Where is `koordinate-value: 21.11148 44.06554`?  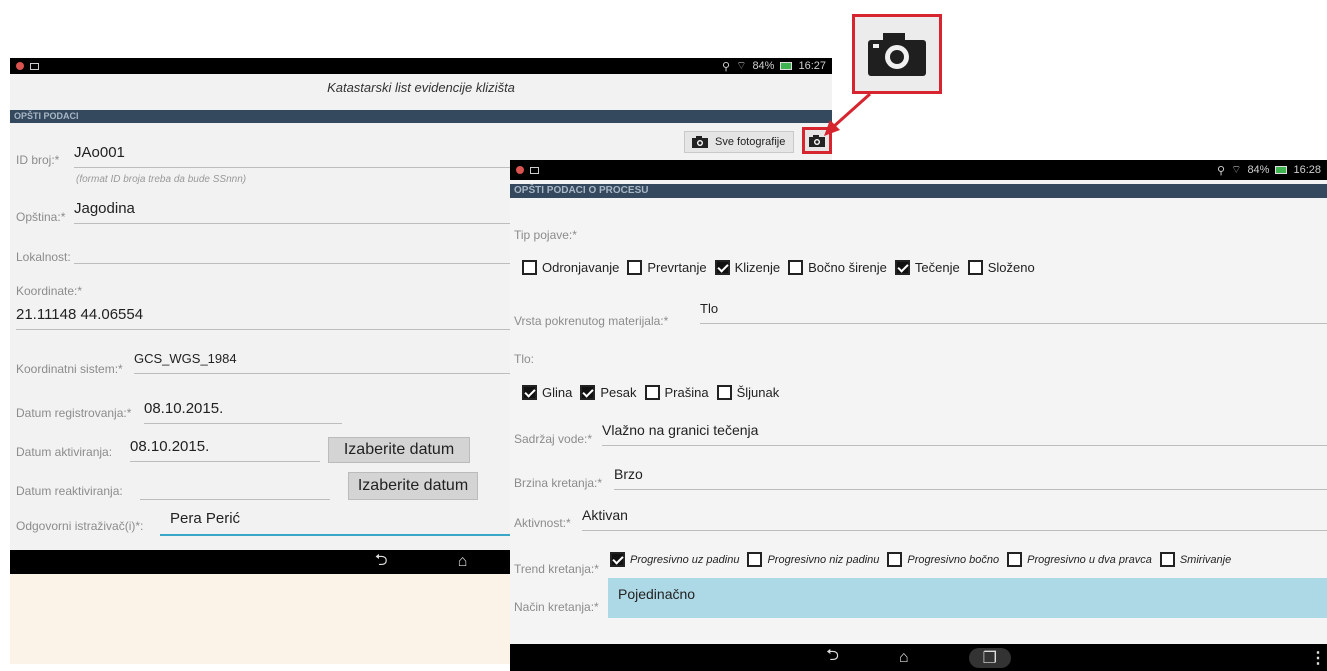 koordinate-value: 21.11148 44.06554 is located at coordinates (80, 314).